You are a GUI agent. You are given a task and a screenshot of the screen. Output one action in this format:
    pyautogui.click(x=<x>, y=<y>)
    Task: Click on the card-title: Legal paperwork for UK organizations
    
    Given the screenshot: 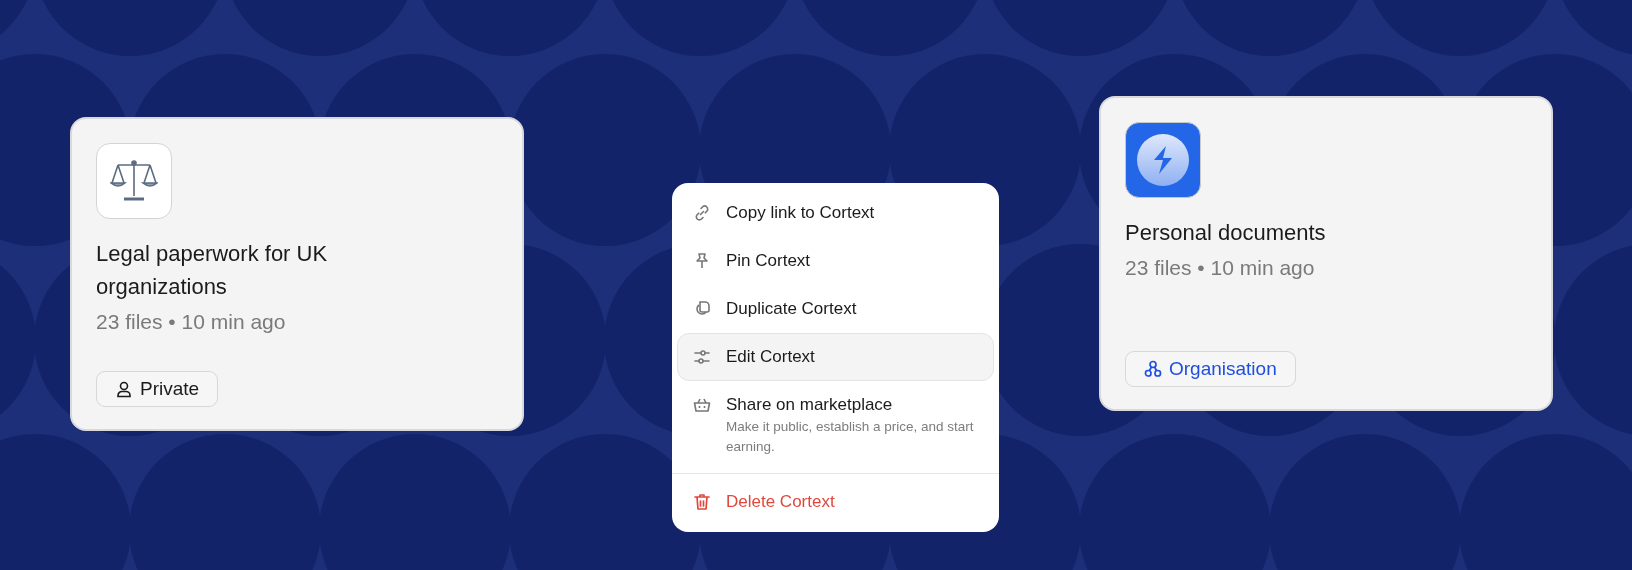 What is the action you would take?
    pyautogui.click(x=212, y=270)
    